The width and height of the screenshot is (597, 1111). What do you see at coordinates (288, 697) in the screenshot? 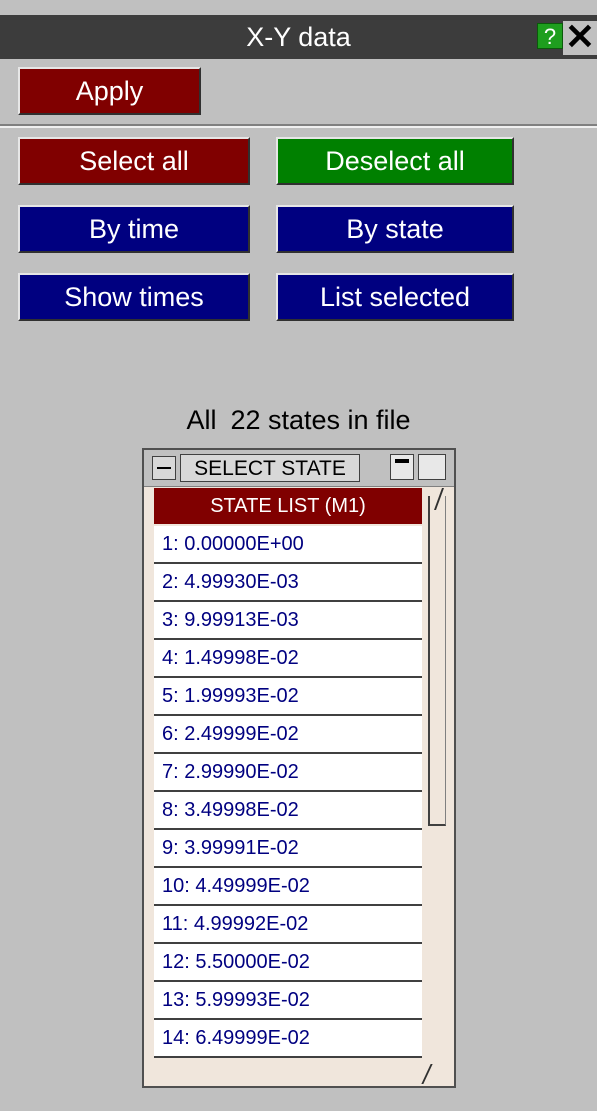
I see `state-list-item: 5: 1.99993E-02` at bounding box center [288, 697].